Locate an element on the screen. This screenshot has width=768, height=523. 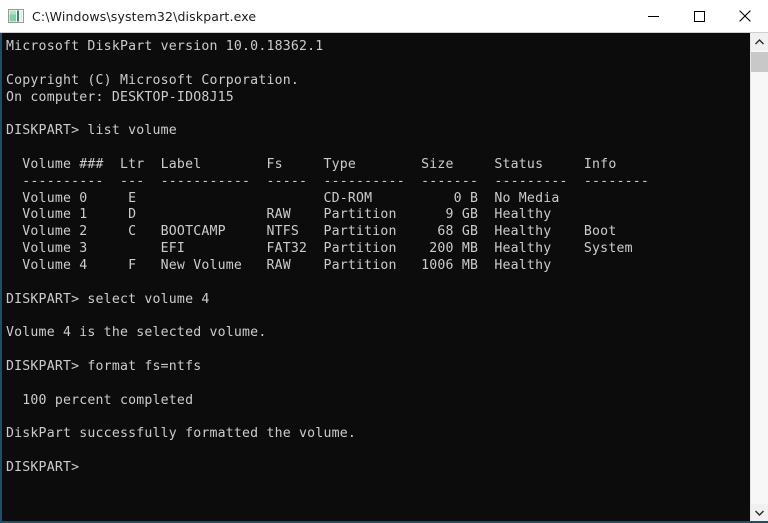
close-button is located at coordinates (745, 16).